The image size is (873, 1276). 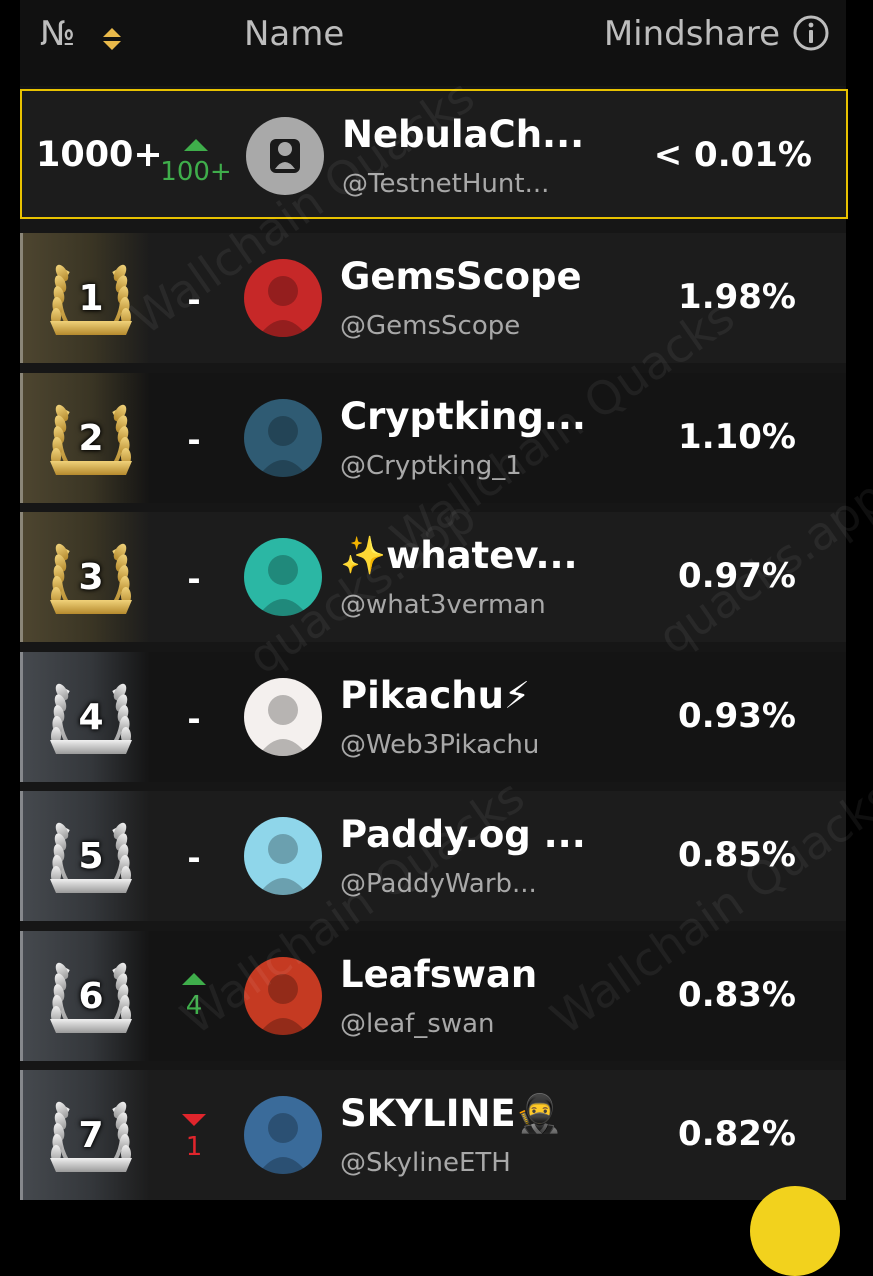 I want to click on rank-column-header: №, so click(x=58, y=34).